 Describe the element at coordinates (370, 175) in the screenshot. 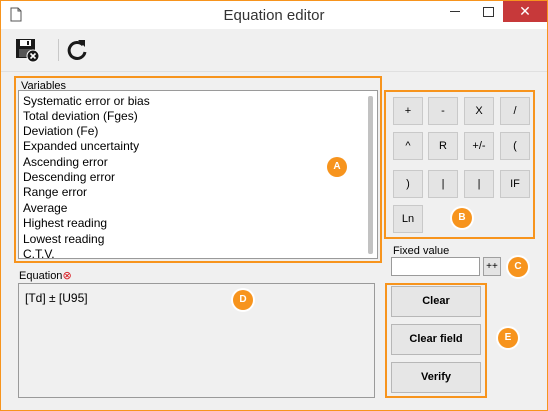

I see `variables-scrollbar` at that location.